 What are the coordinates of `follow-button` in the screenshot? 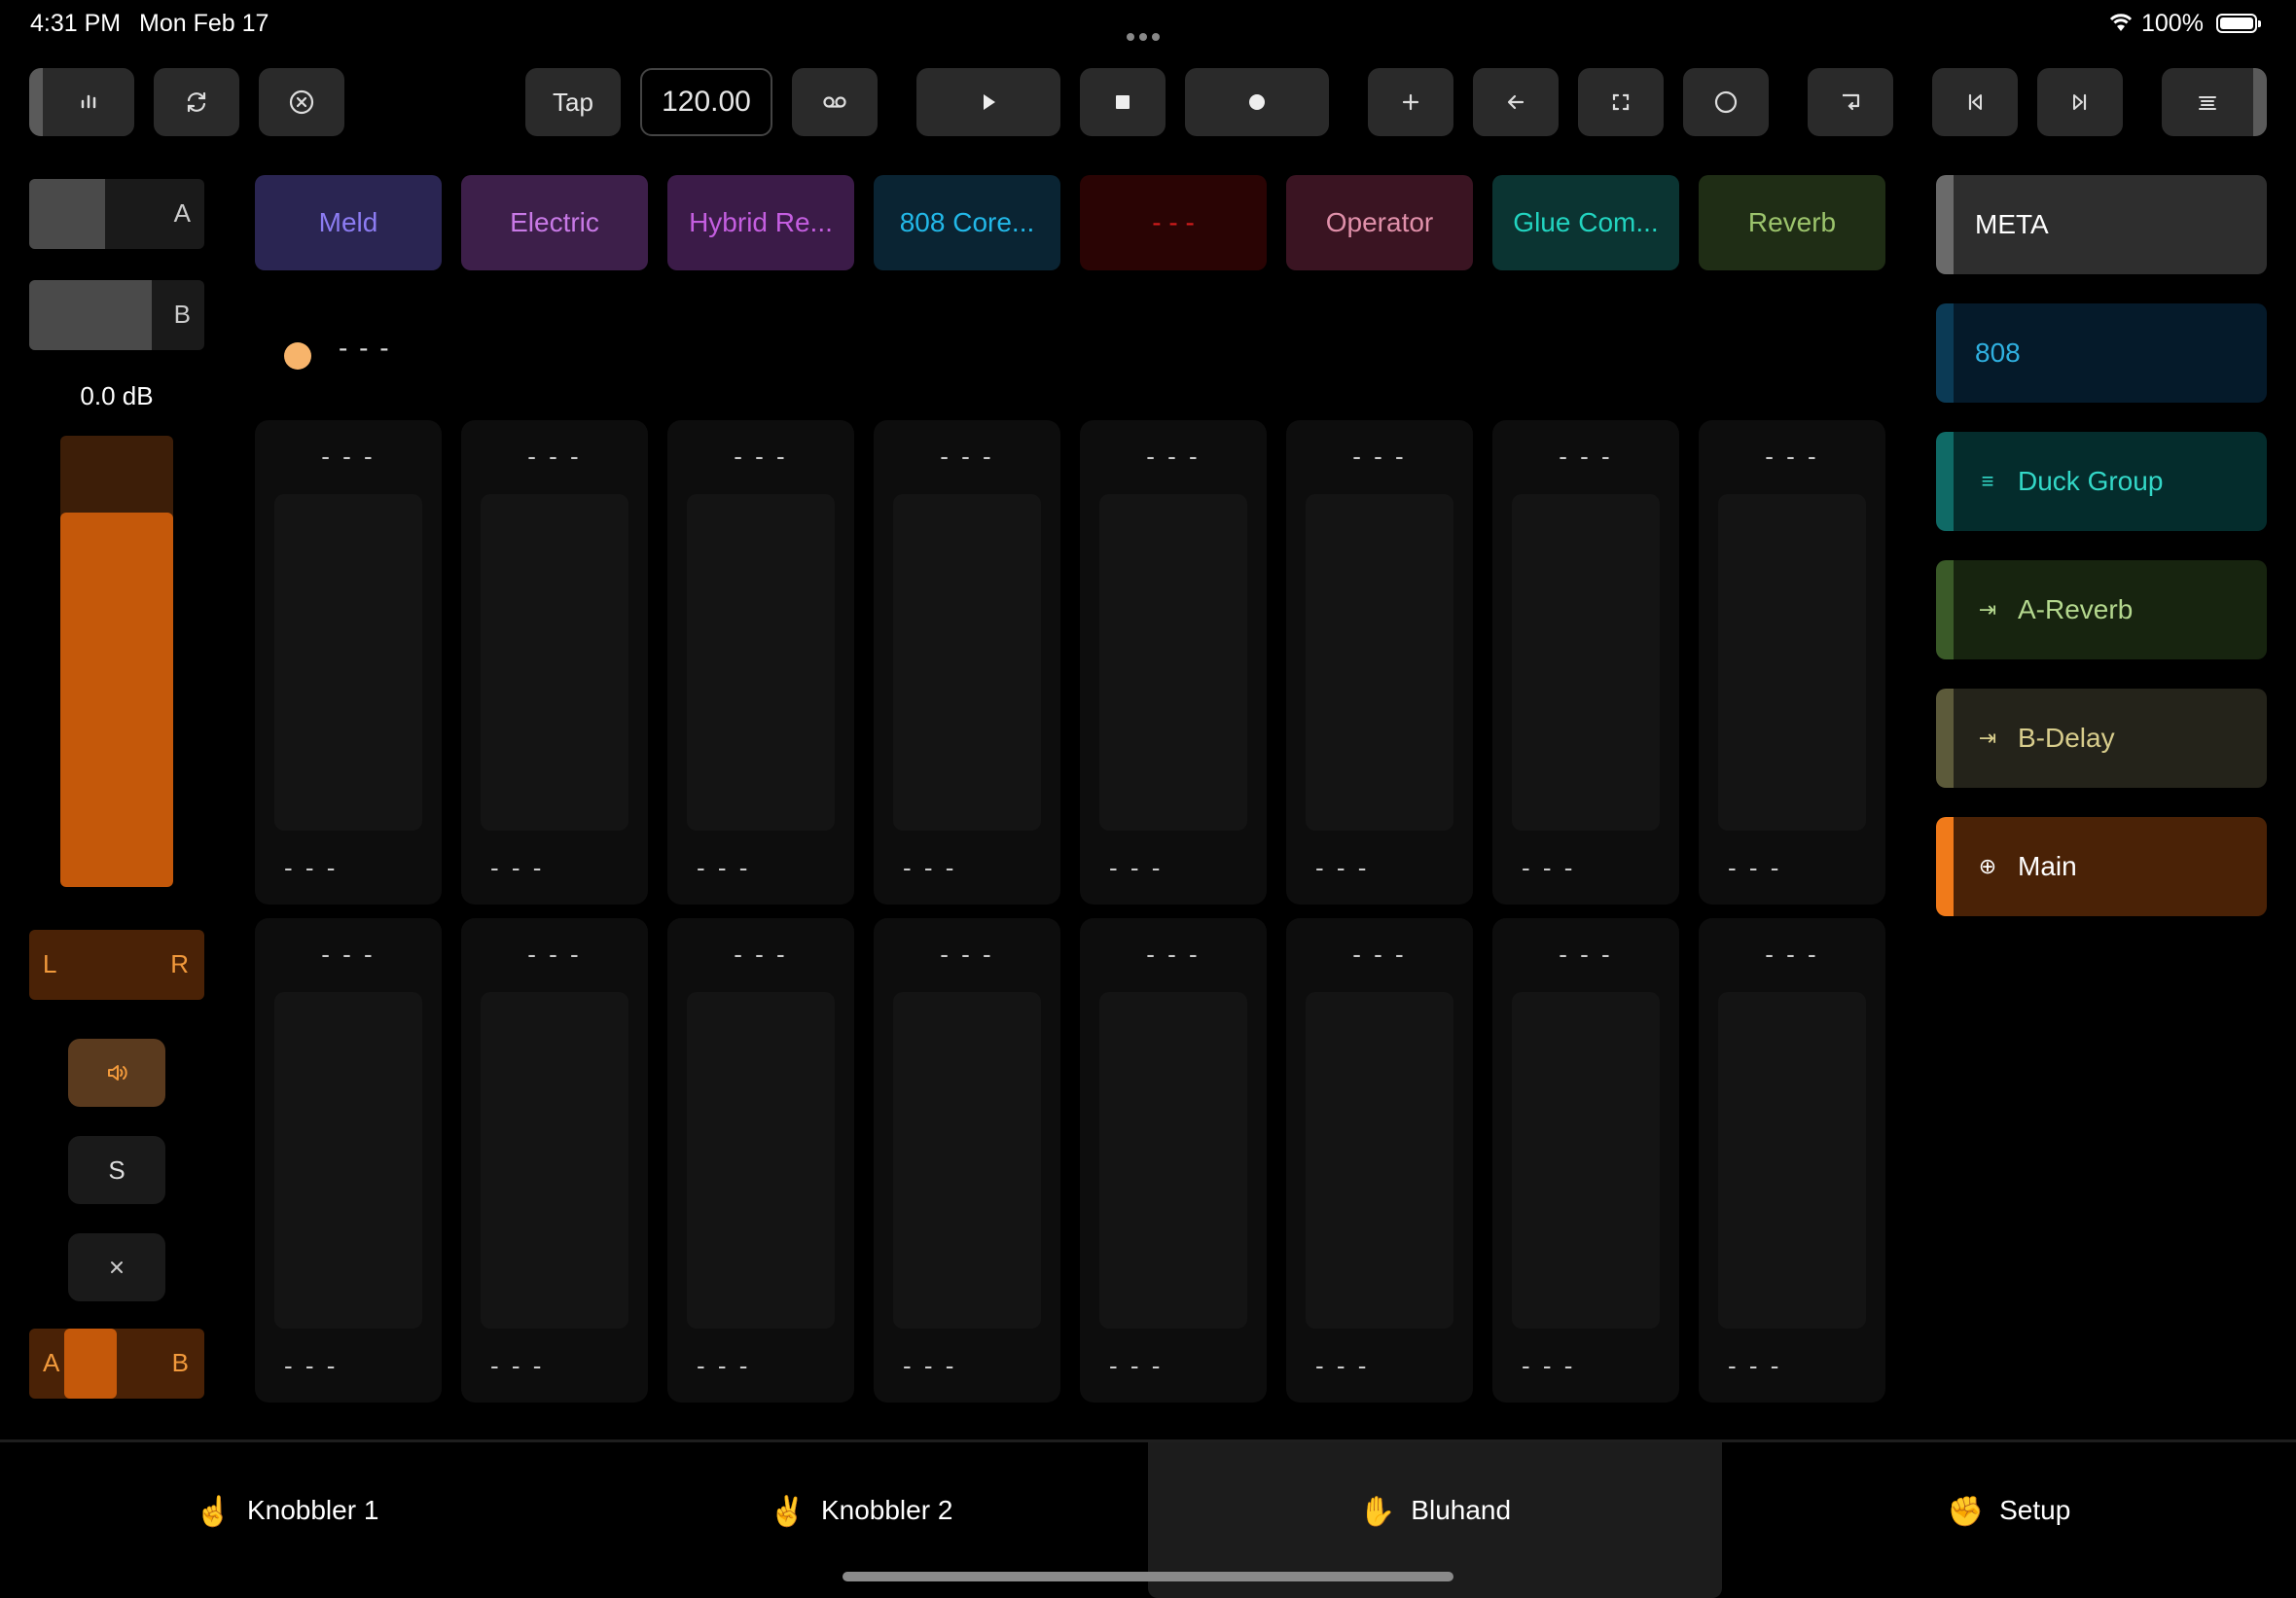 It's located at (835, 102).